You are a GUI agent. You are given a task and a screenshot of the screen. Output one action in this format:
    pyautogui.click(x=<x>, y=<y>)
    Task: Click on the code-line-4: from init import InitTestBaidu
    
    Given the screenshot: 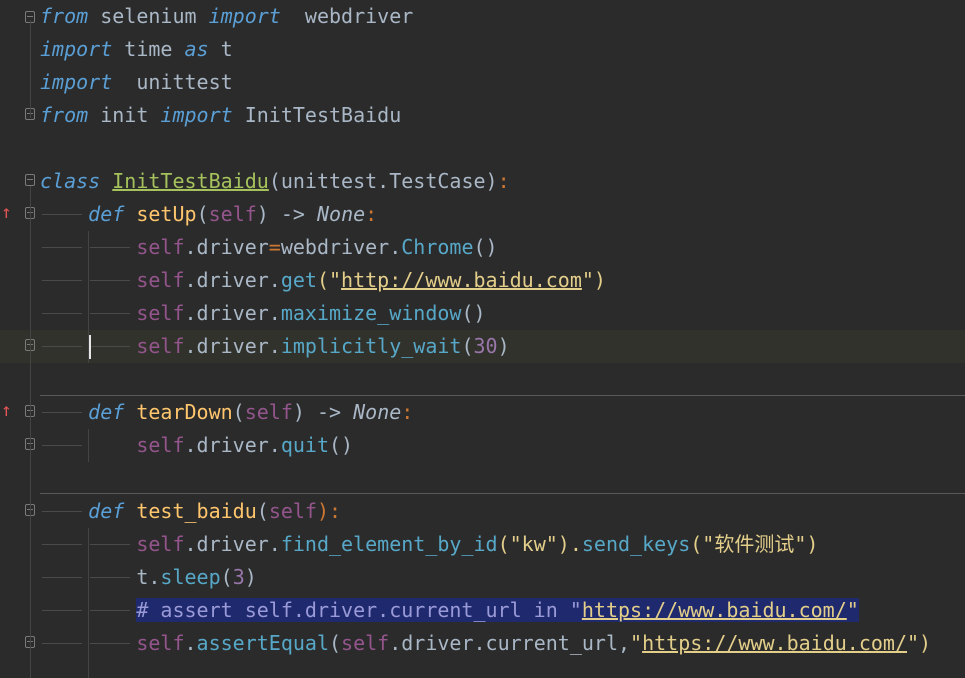 What is the action you would take?
    pyautogui.click(x=482, y=115)
    